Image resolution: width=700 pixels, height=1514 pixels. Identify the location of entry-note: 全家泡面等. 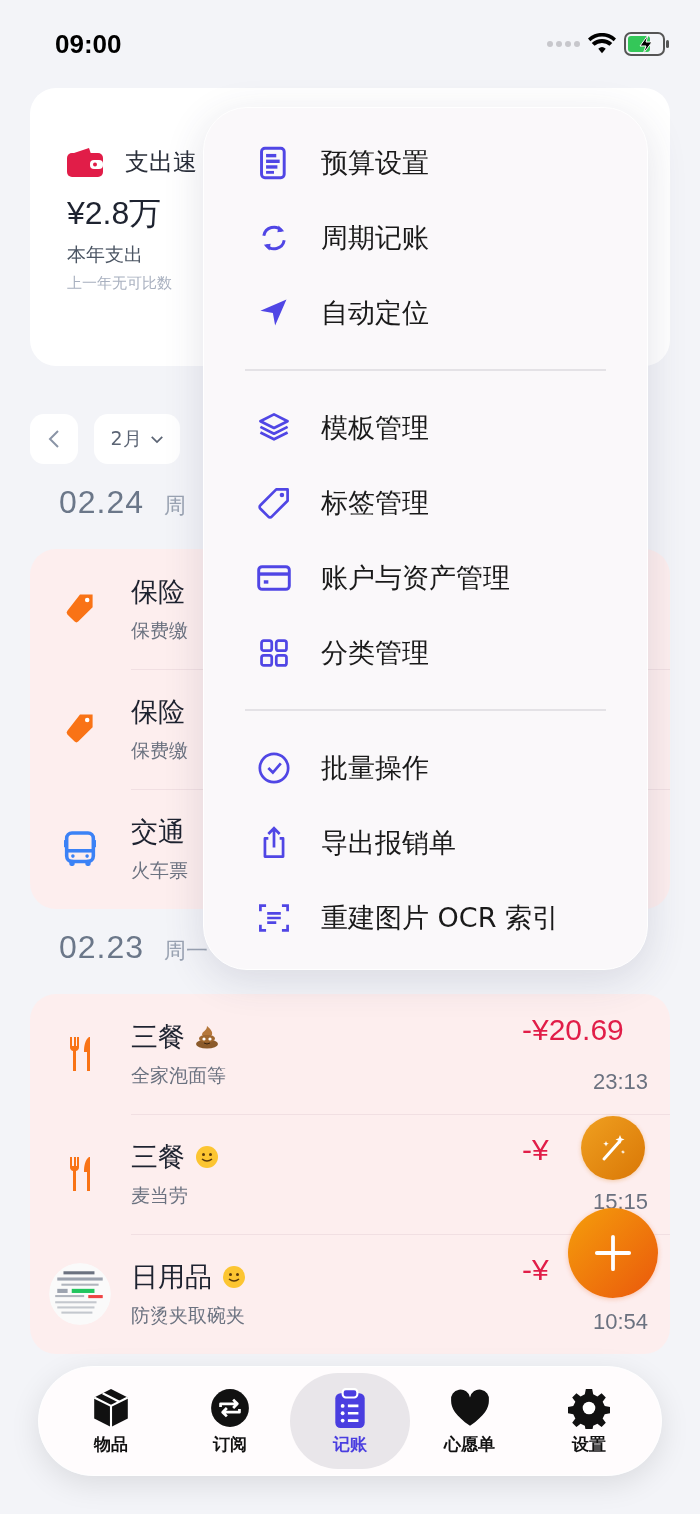
(179, 1075).